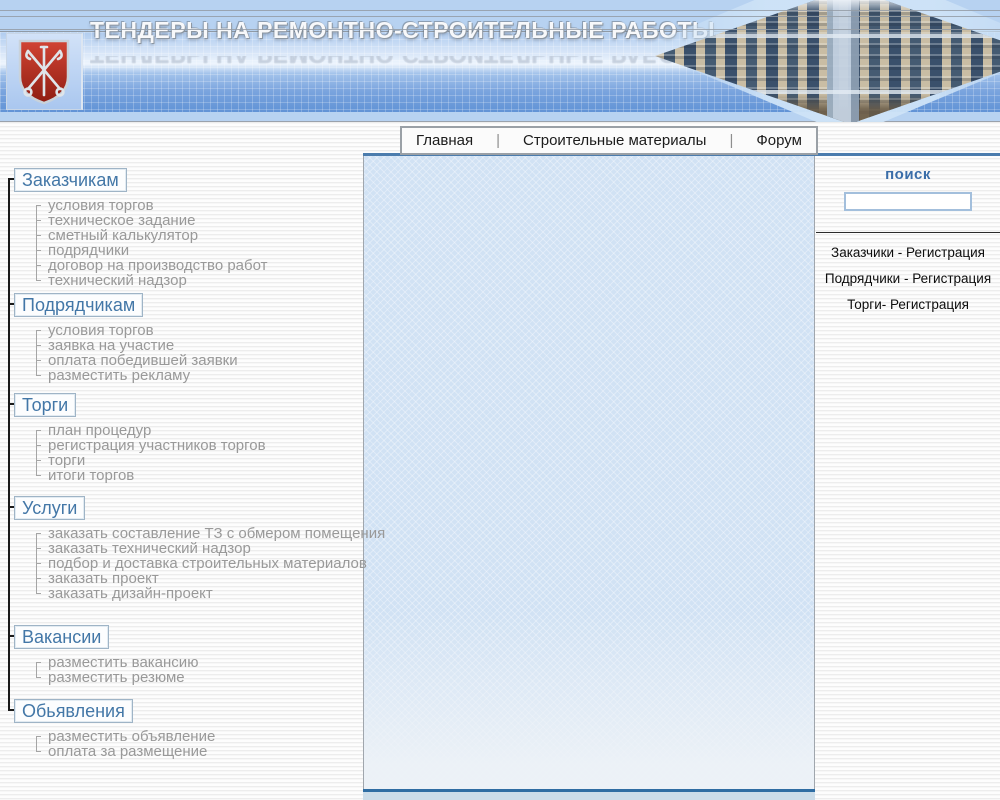  Describe the element at coordinates (151, 475) in the screenshot. I see `sidebar-subitem: итоги торгов` at that location.